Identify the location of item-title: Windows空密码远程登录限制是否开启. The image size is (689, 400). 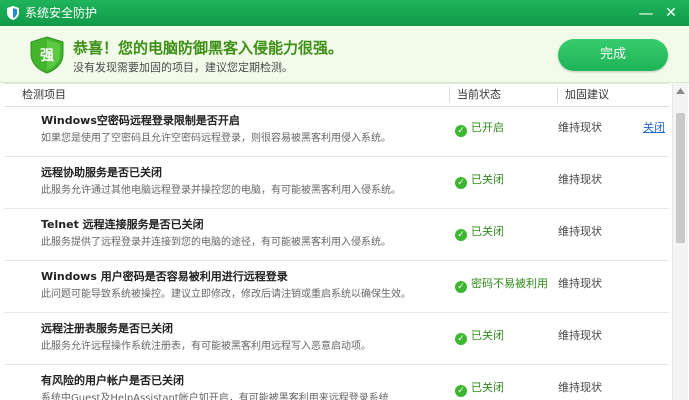
(140, 120).